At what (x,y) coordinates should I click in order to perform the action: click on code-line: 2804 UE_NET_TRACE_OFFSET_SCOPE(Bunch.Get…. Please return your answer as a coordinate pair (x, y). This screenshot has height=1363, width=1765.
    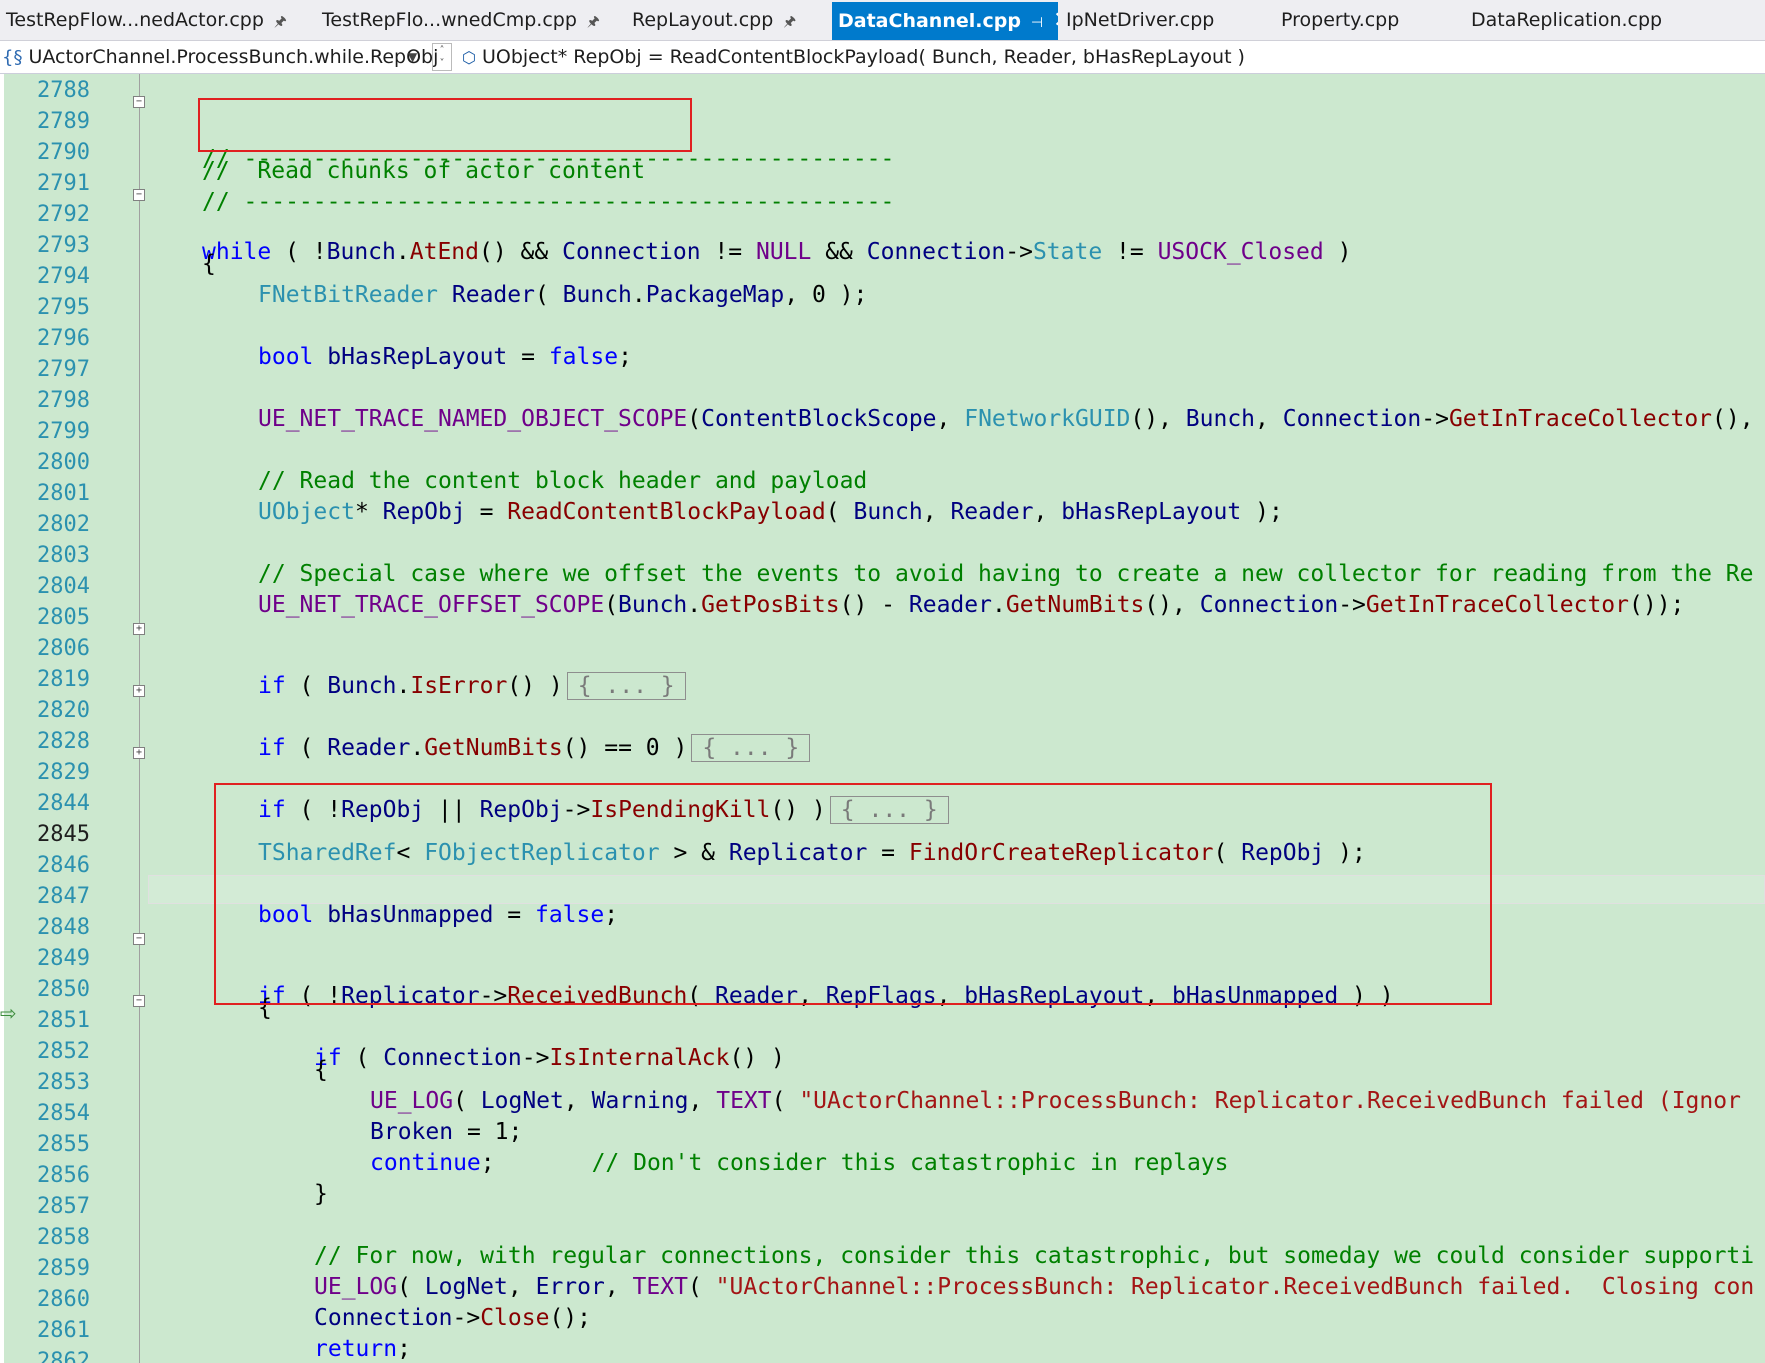
    Looking at the image, I should click on (882, 585).